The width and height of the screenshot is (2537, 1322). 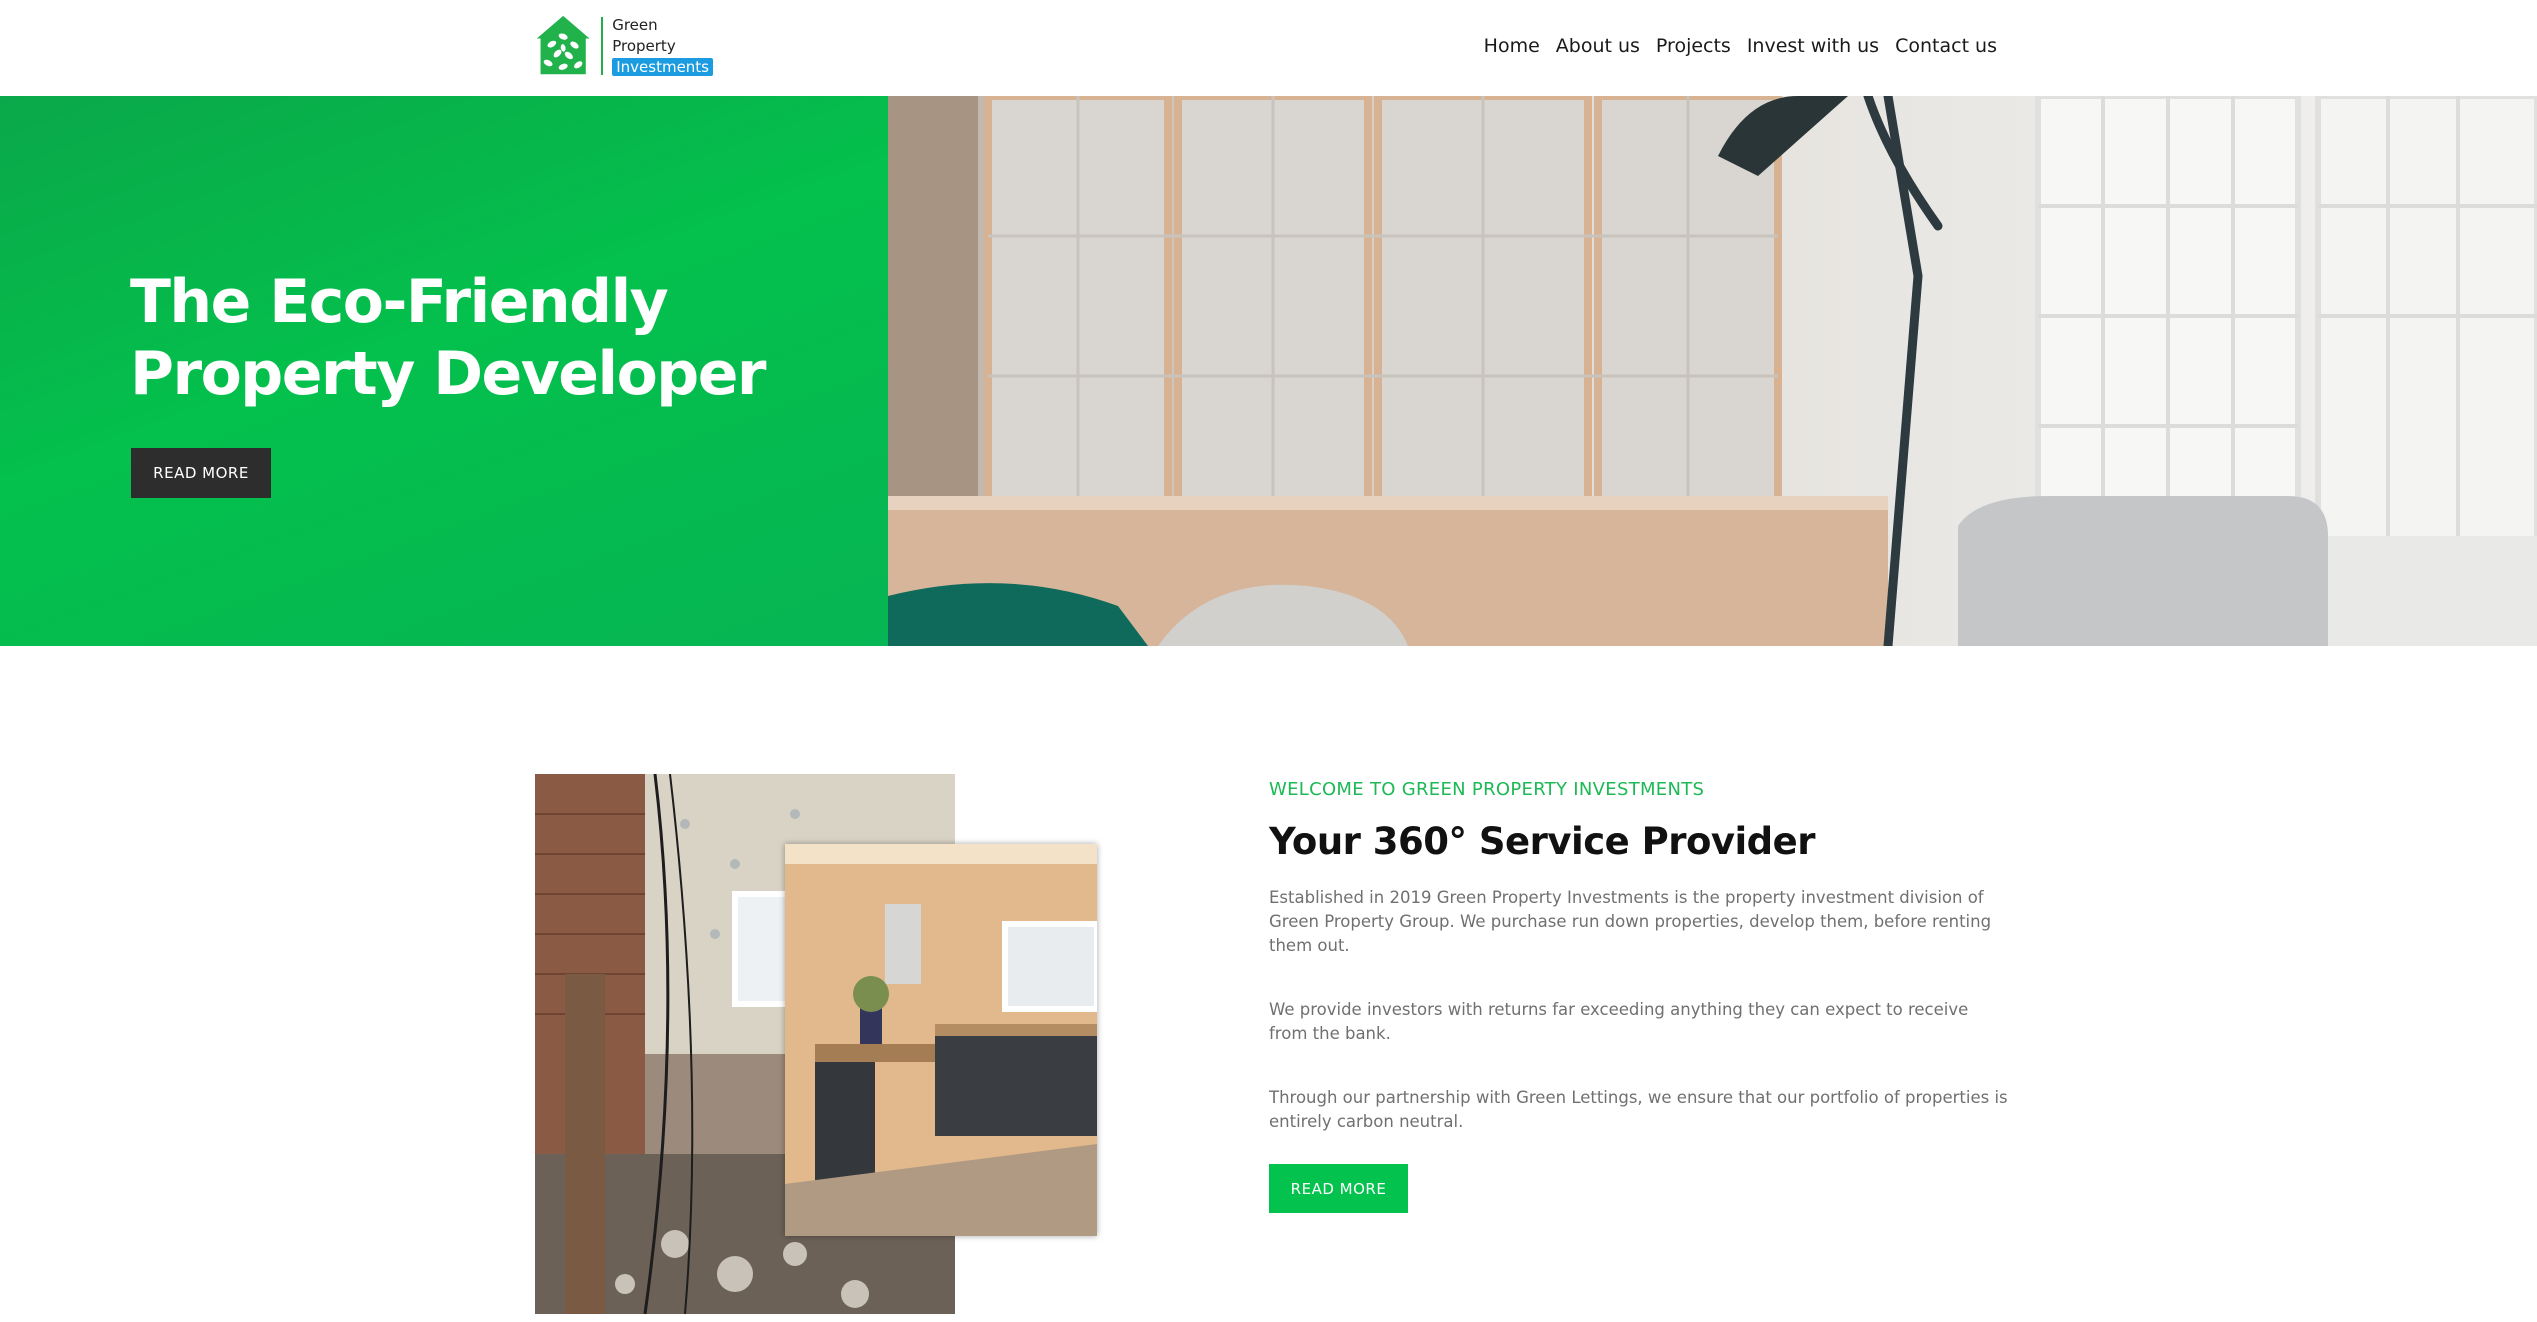 What do you see at coordinates (1598, 46) in the screenshot?
I see `nav-about-us: About us` at bounding box center [1598, 46].